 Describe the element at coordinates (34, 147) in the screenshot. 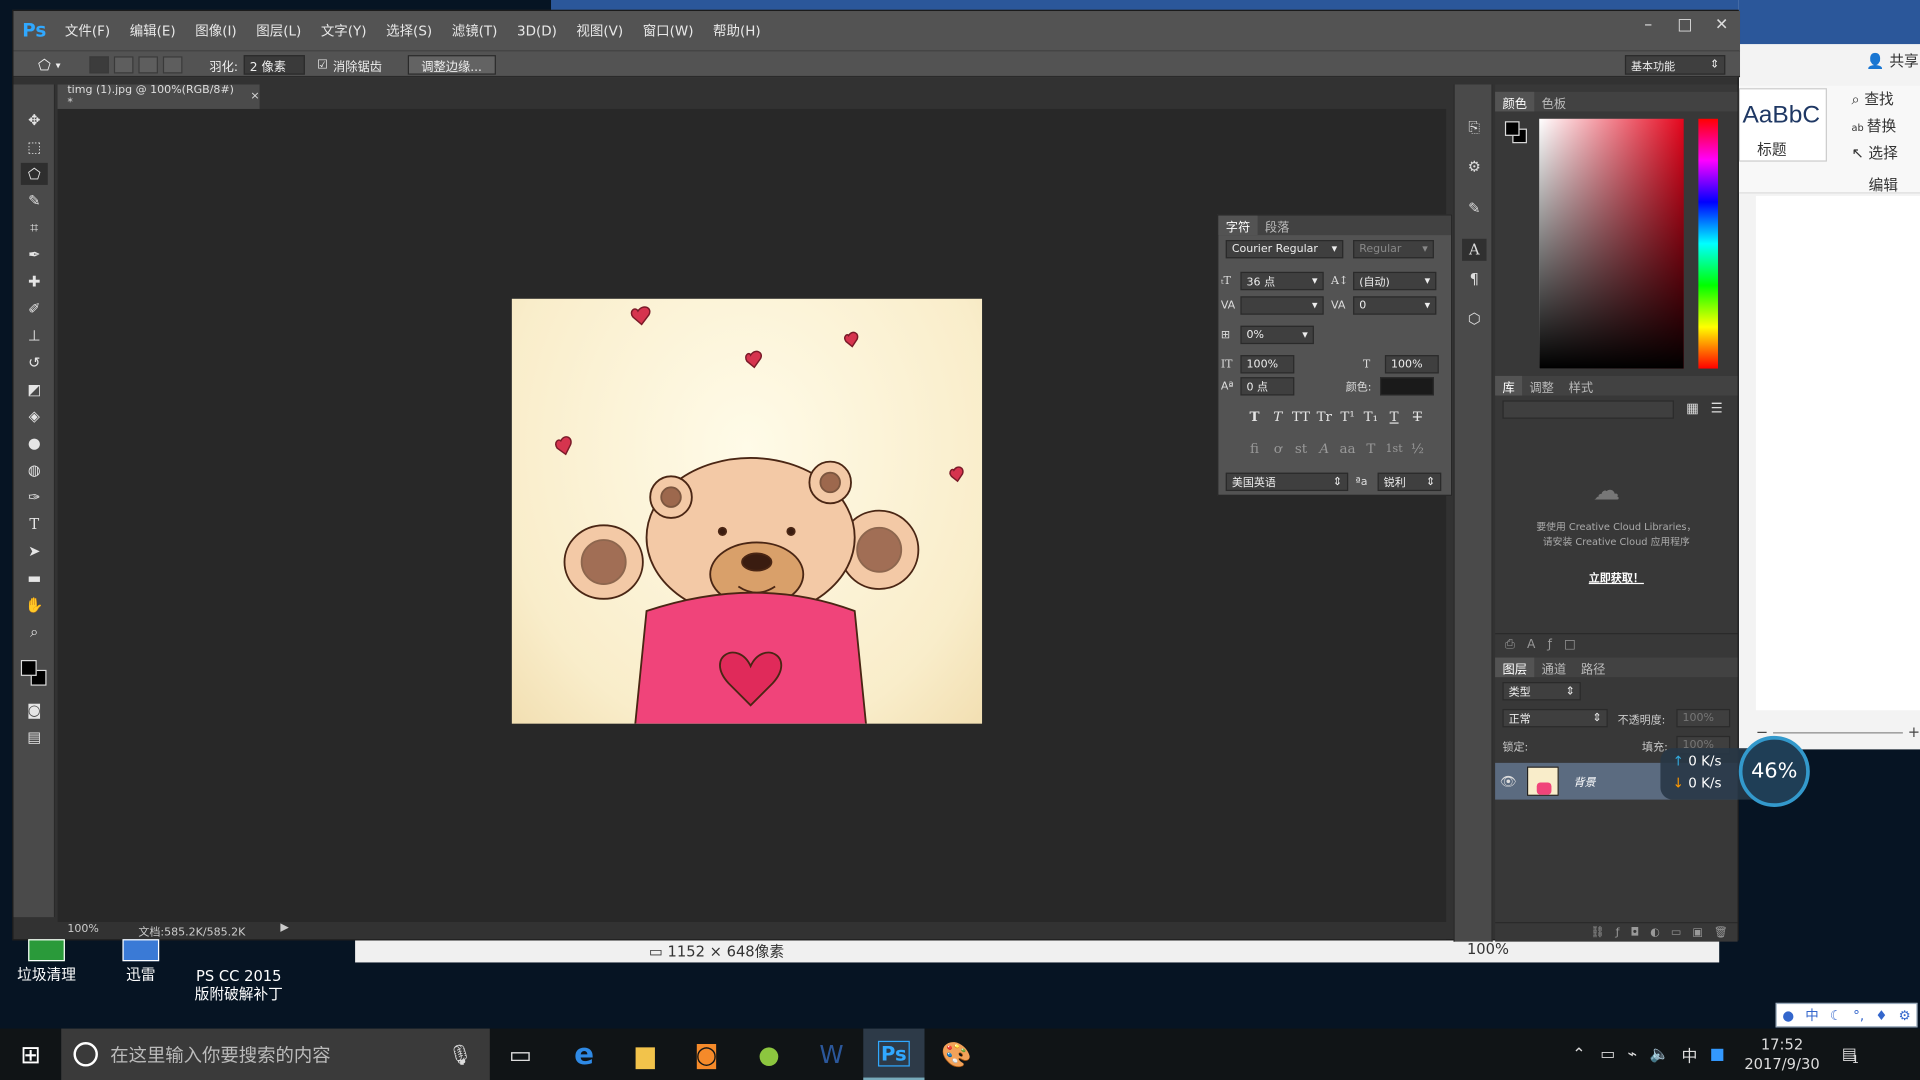

I see `marquee-tool-icon: ⬚` at that location.